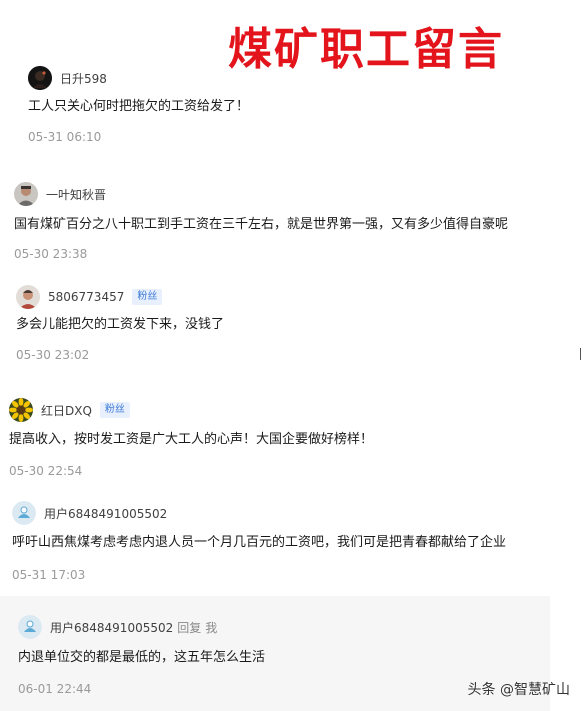 This screenshot has height=711, width=584. Describe the element at coordinates (366, 49) in the screenshot. I see `page-title: 煤矿职工留言` at that location.